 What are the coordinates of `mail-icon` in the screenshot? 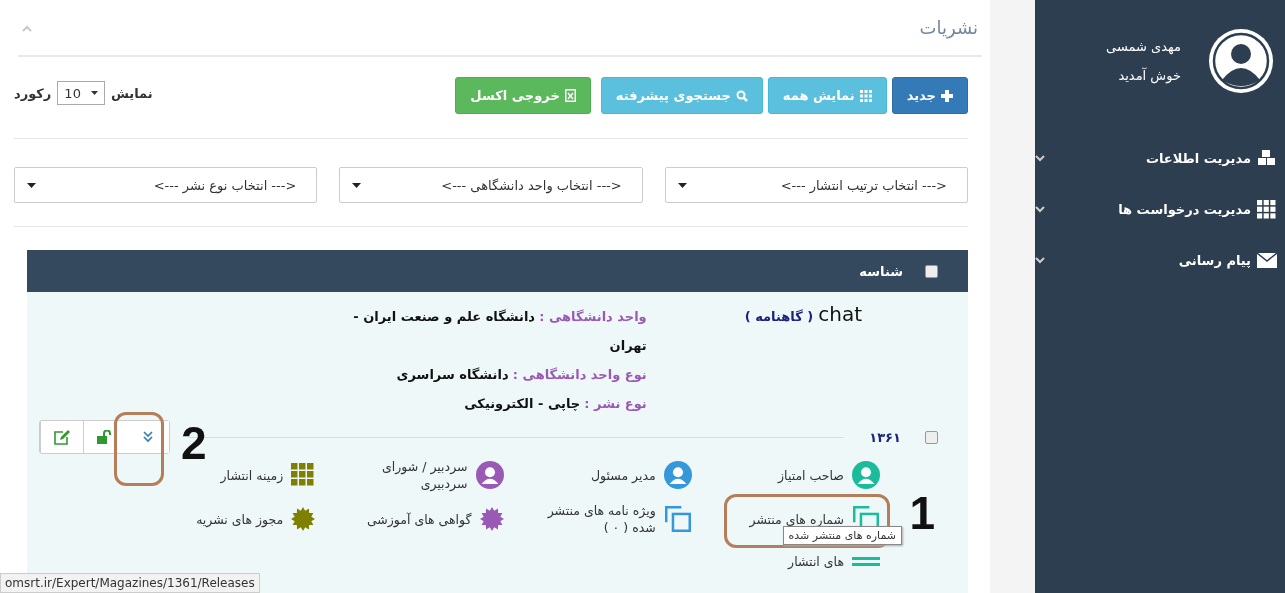 It's located at (1267, 260).